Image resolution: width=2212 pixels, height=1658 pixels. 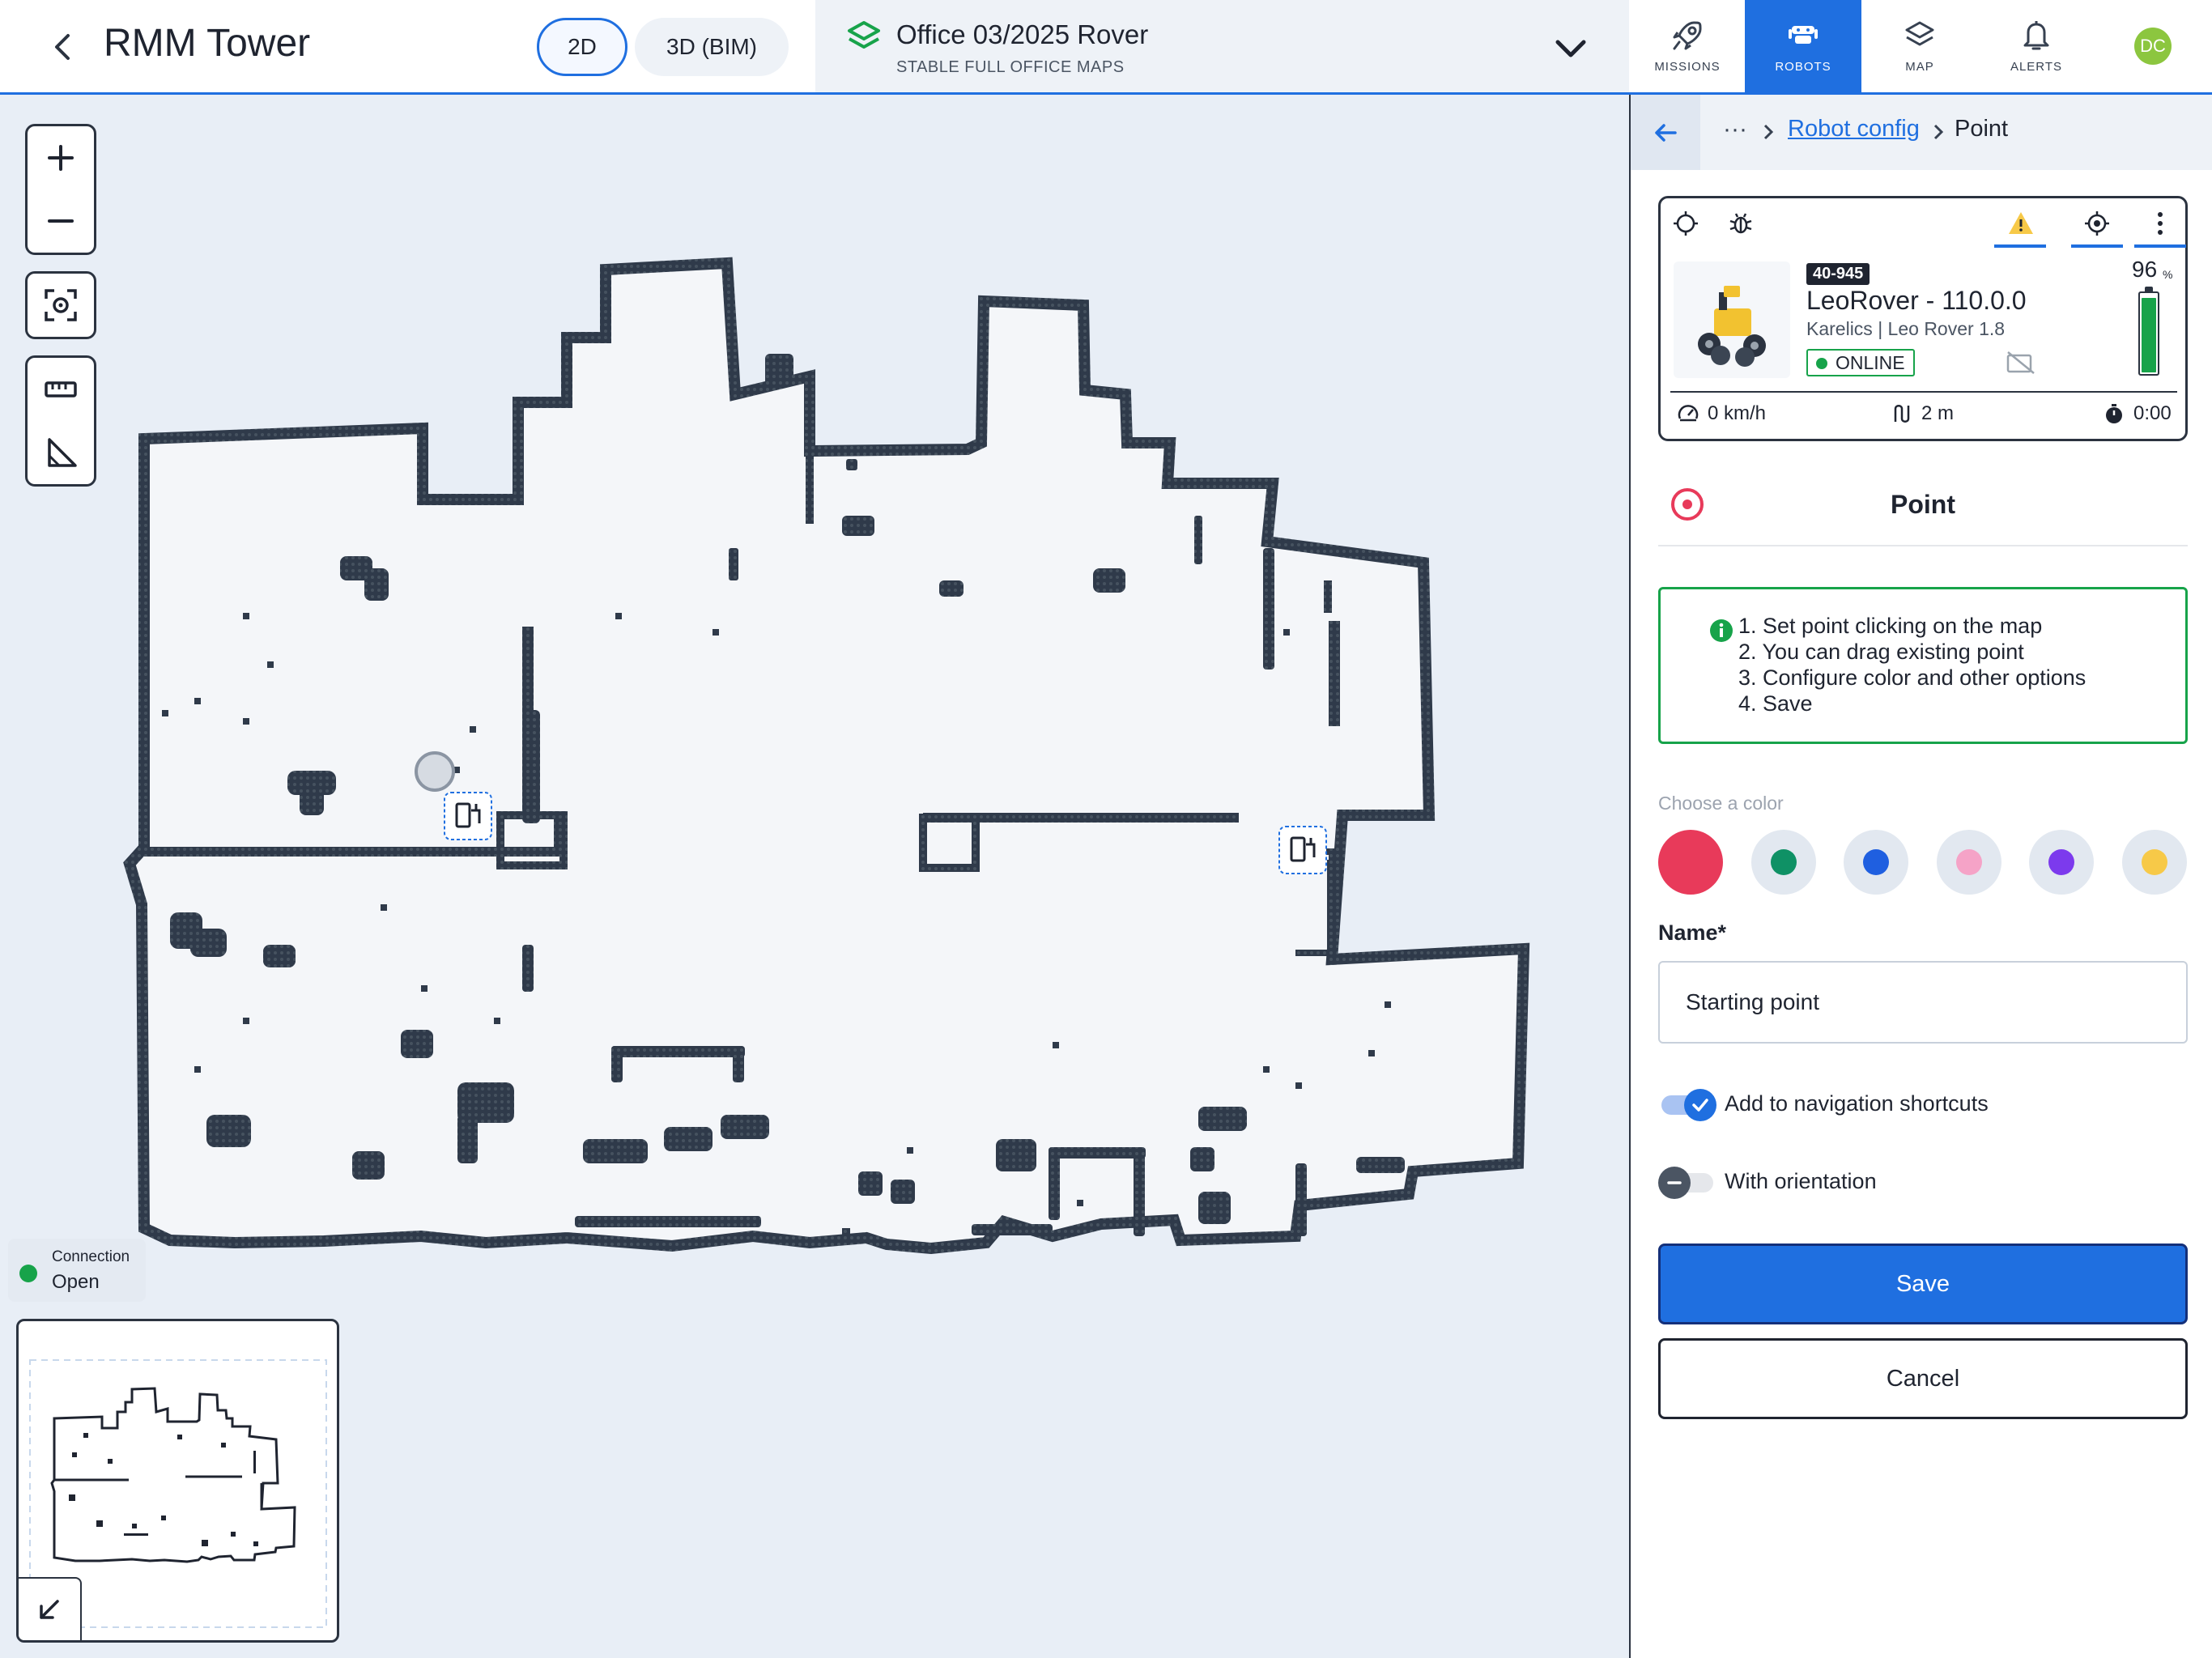 I want to click on point-section-header: Point, so click(x=1923, y=510).